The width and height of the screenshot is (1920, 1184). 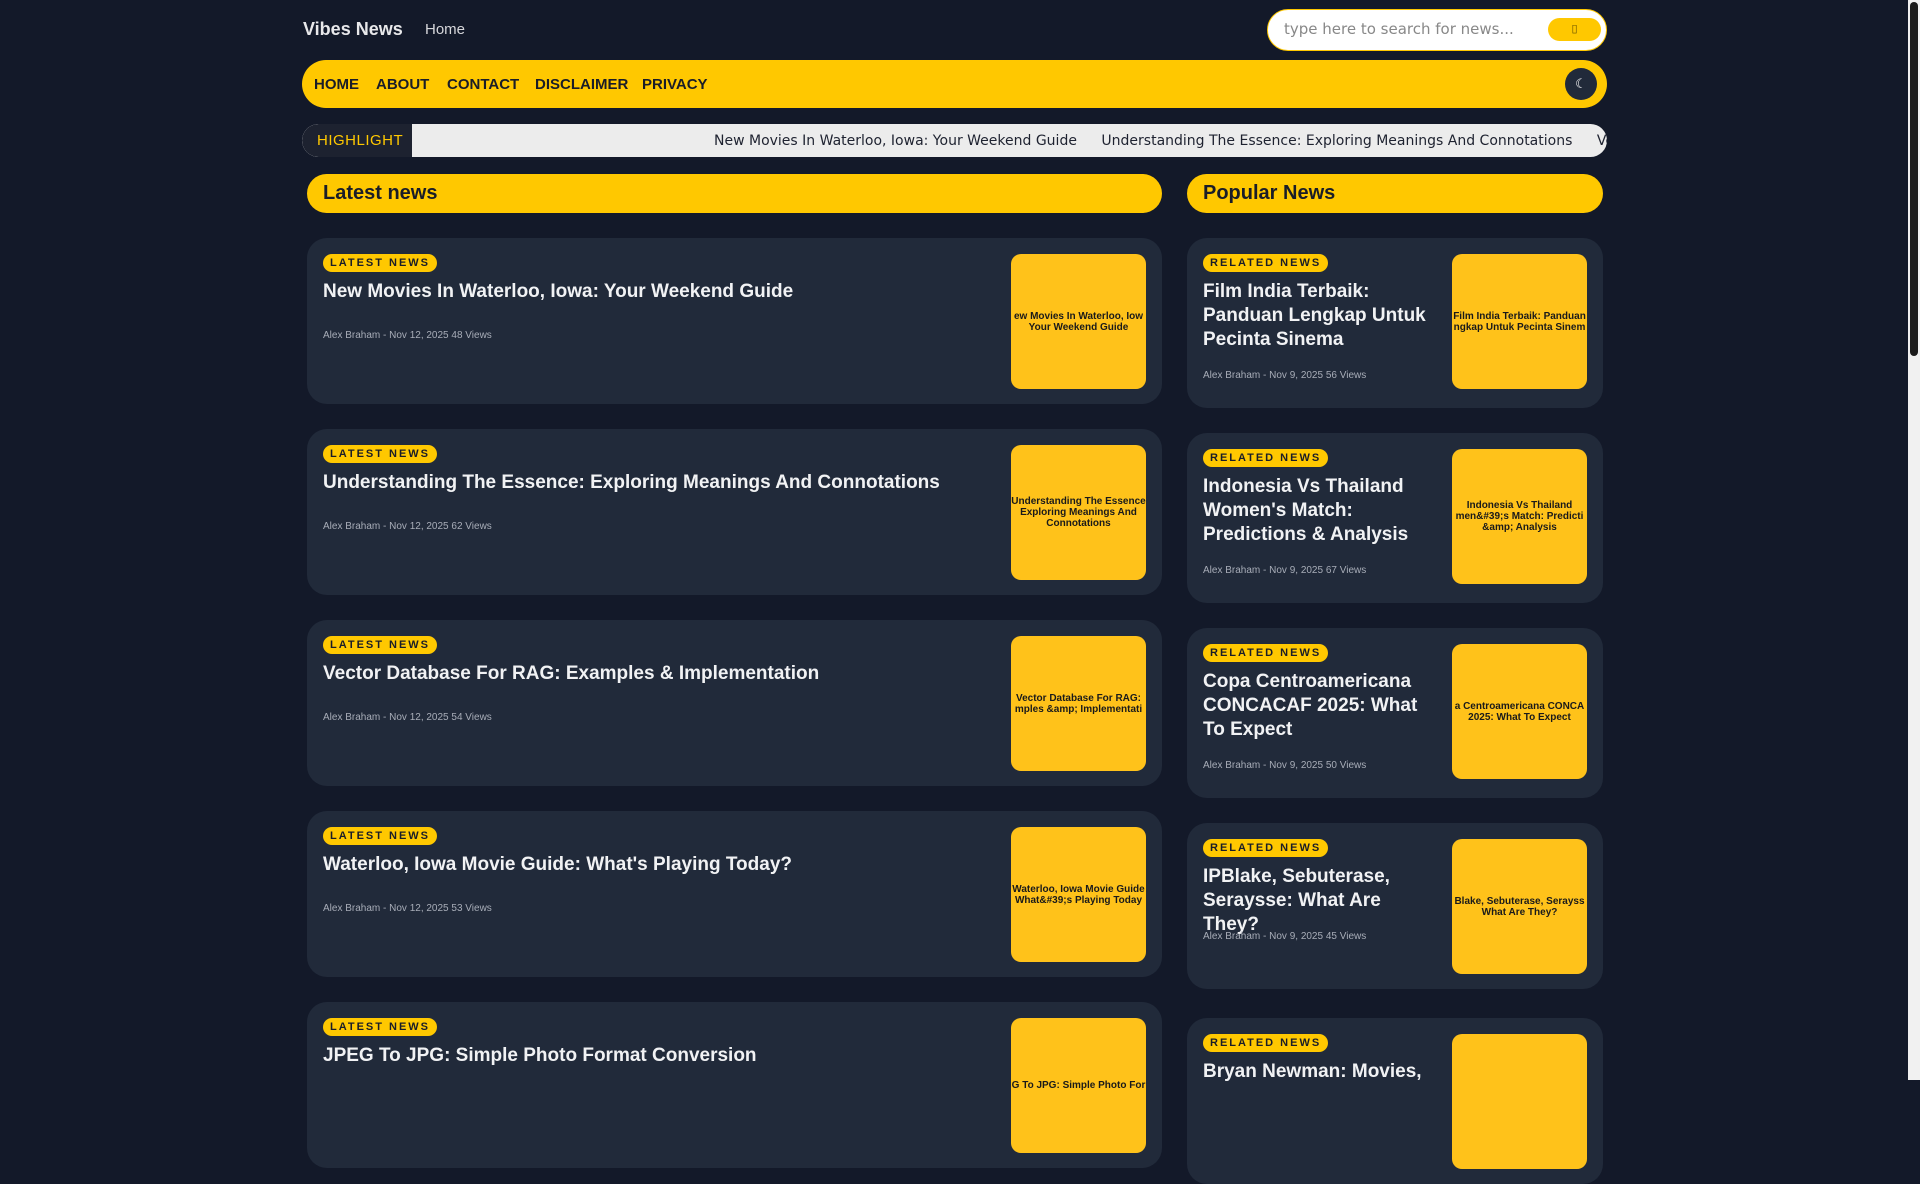 What do you see at coordinates (353, 29) in the screenshot?
I see `site-brand: Vibes News` at bounding box center [353, 29].